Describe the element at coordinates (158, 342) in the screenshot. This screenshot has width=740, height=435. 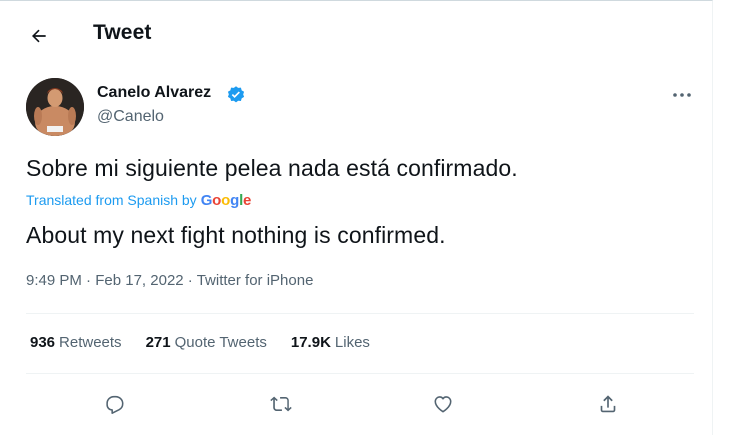
I see `quote-tweets-count: 271` at that location.